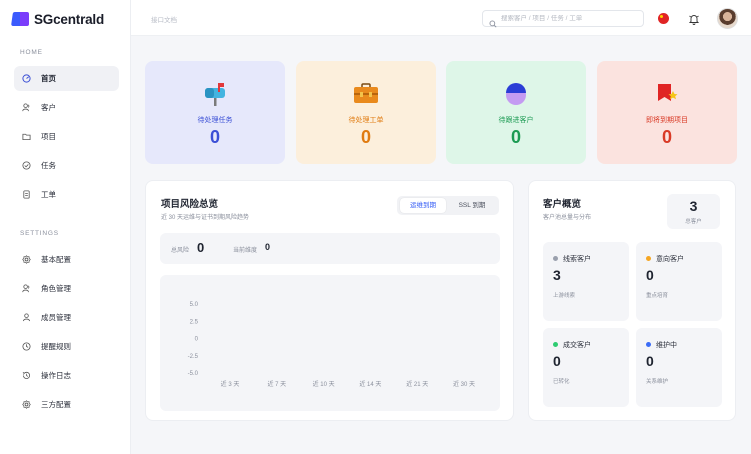  Describe the element at coordinates (577, 345) in the screenshot. I see `customer-card-label: 成交客户` at that location.